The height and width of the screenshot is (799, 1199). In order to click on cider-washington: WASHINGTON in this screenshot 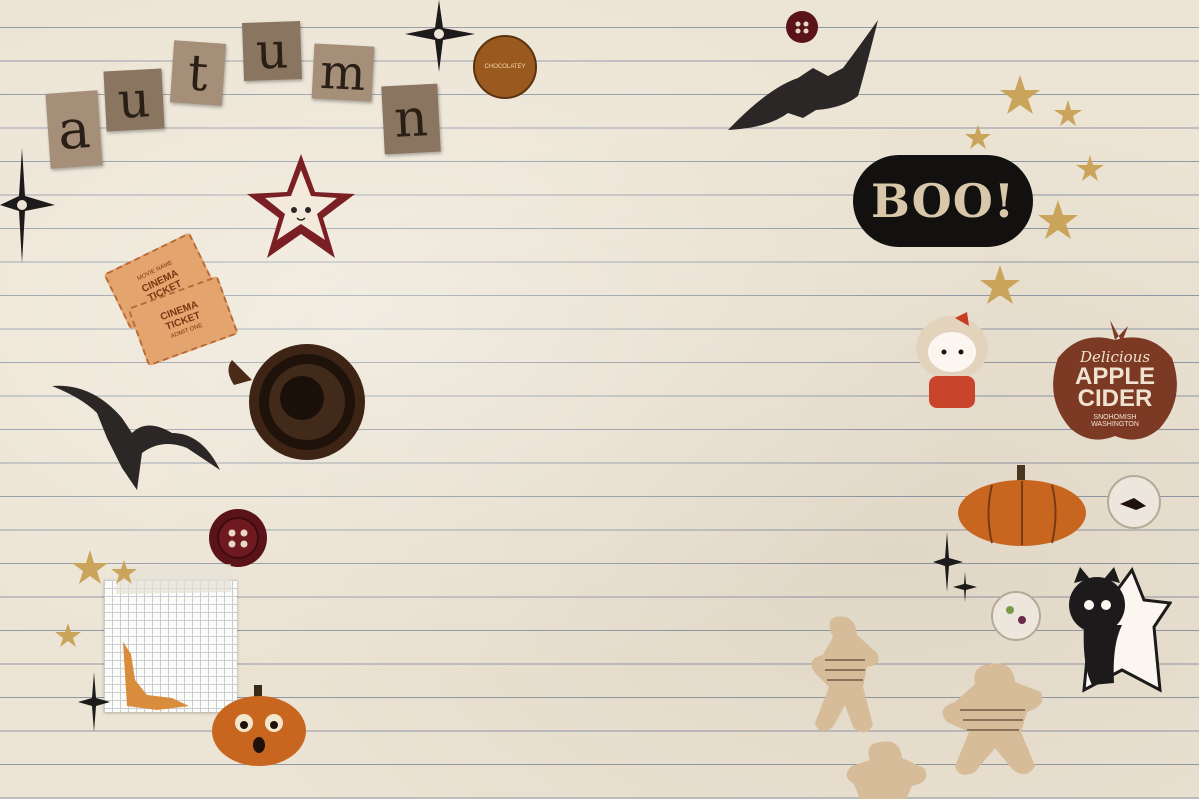, I will do `click(1115, 424)`.